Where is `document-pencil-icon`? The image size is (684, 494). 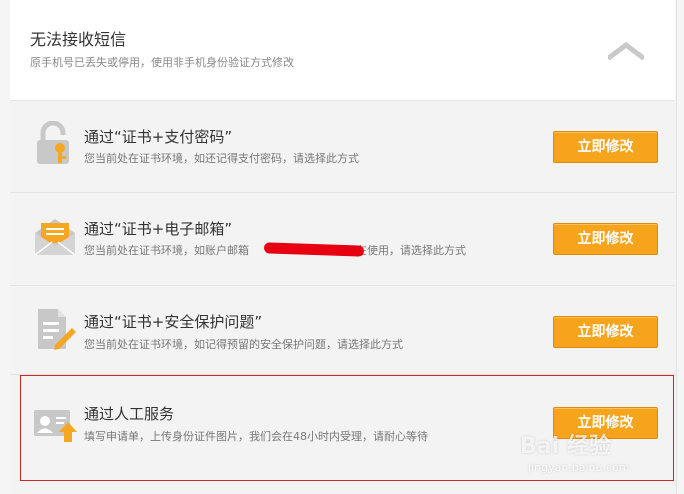 document-pencil-icon is located at coordinates (57, 329).